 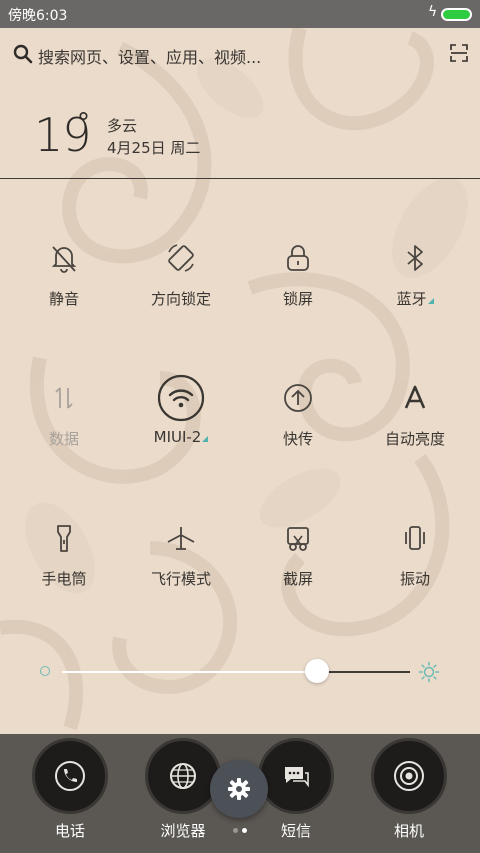 I want to click on bluetooth-label: 蓝牙, so click(x=411, y=299).